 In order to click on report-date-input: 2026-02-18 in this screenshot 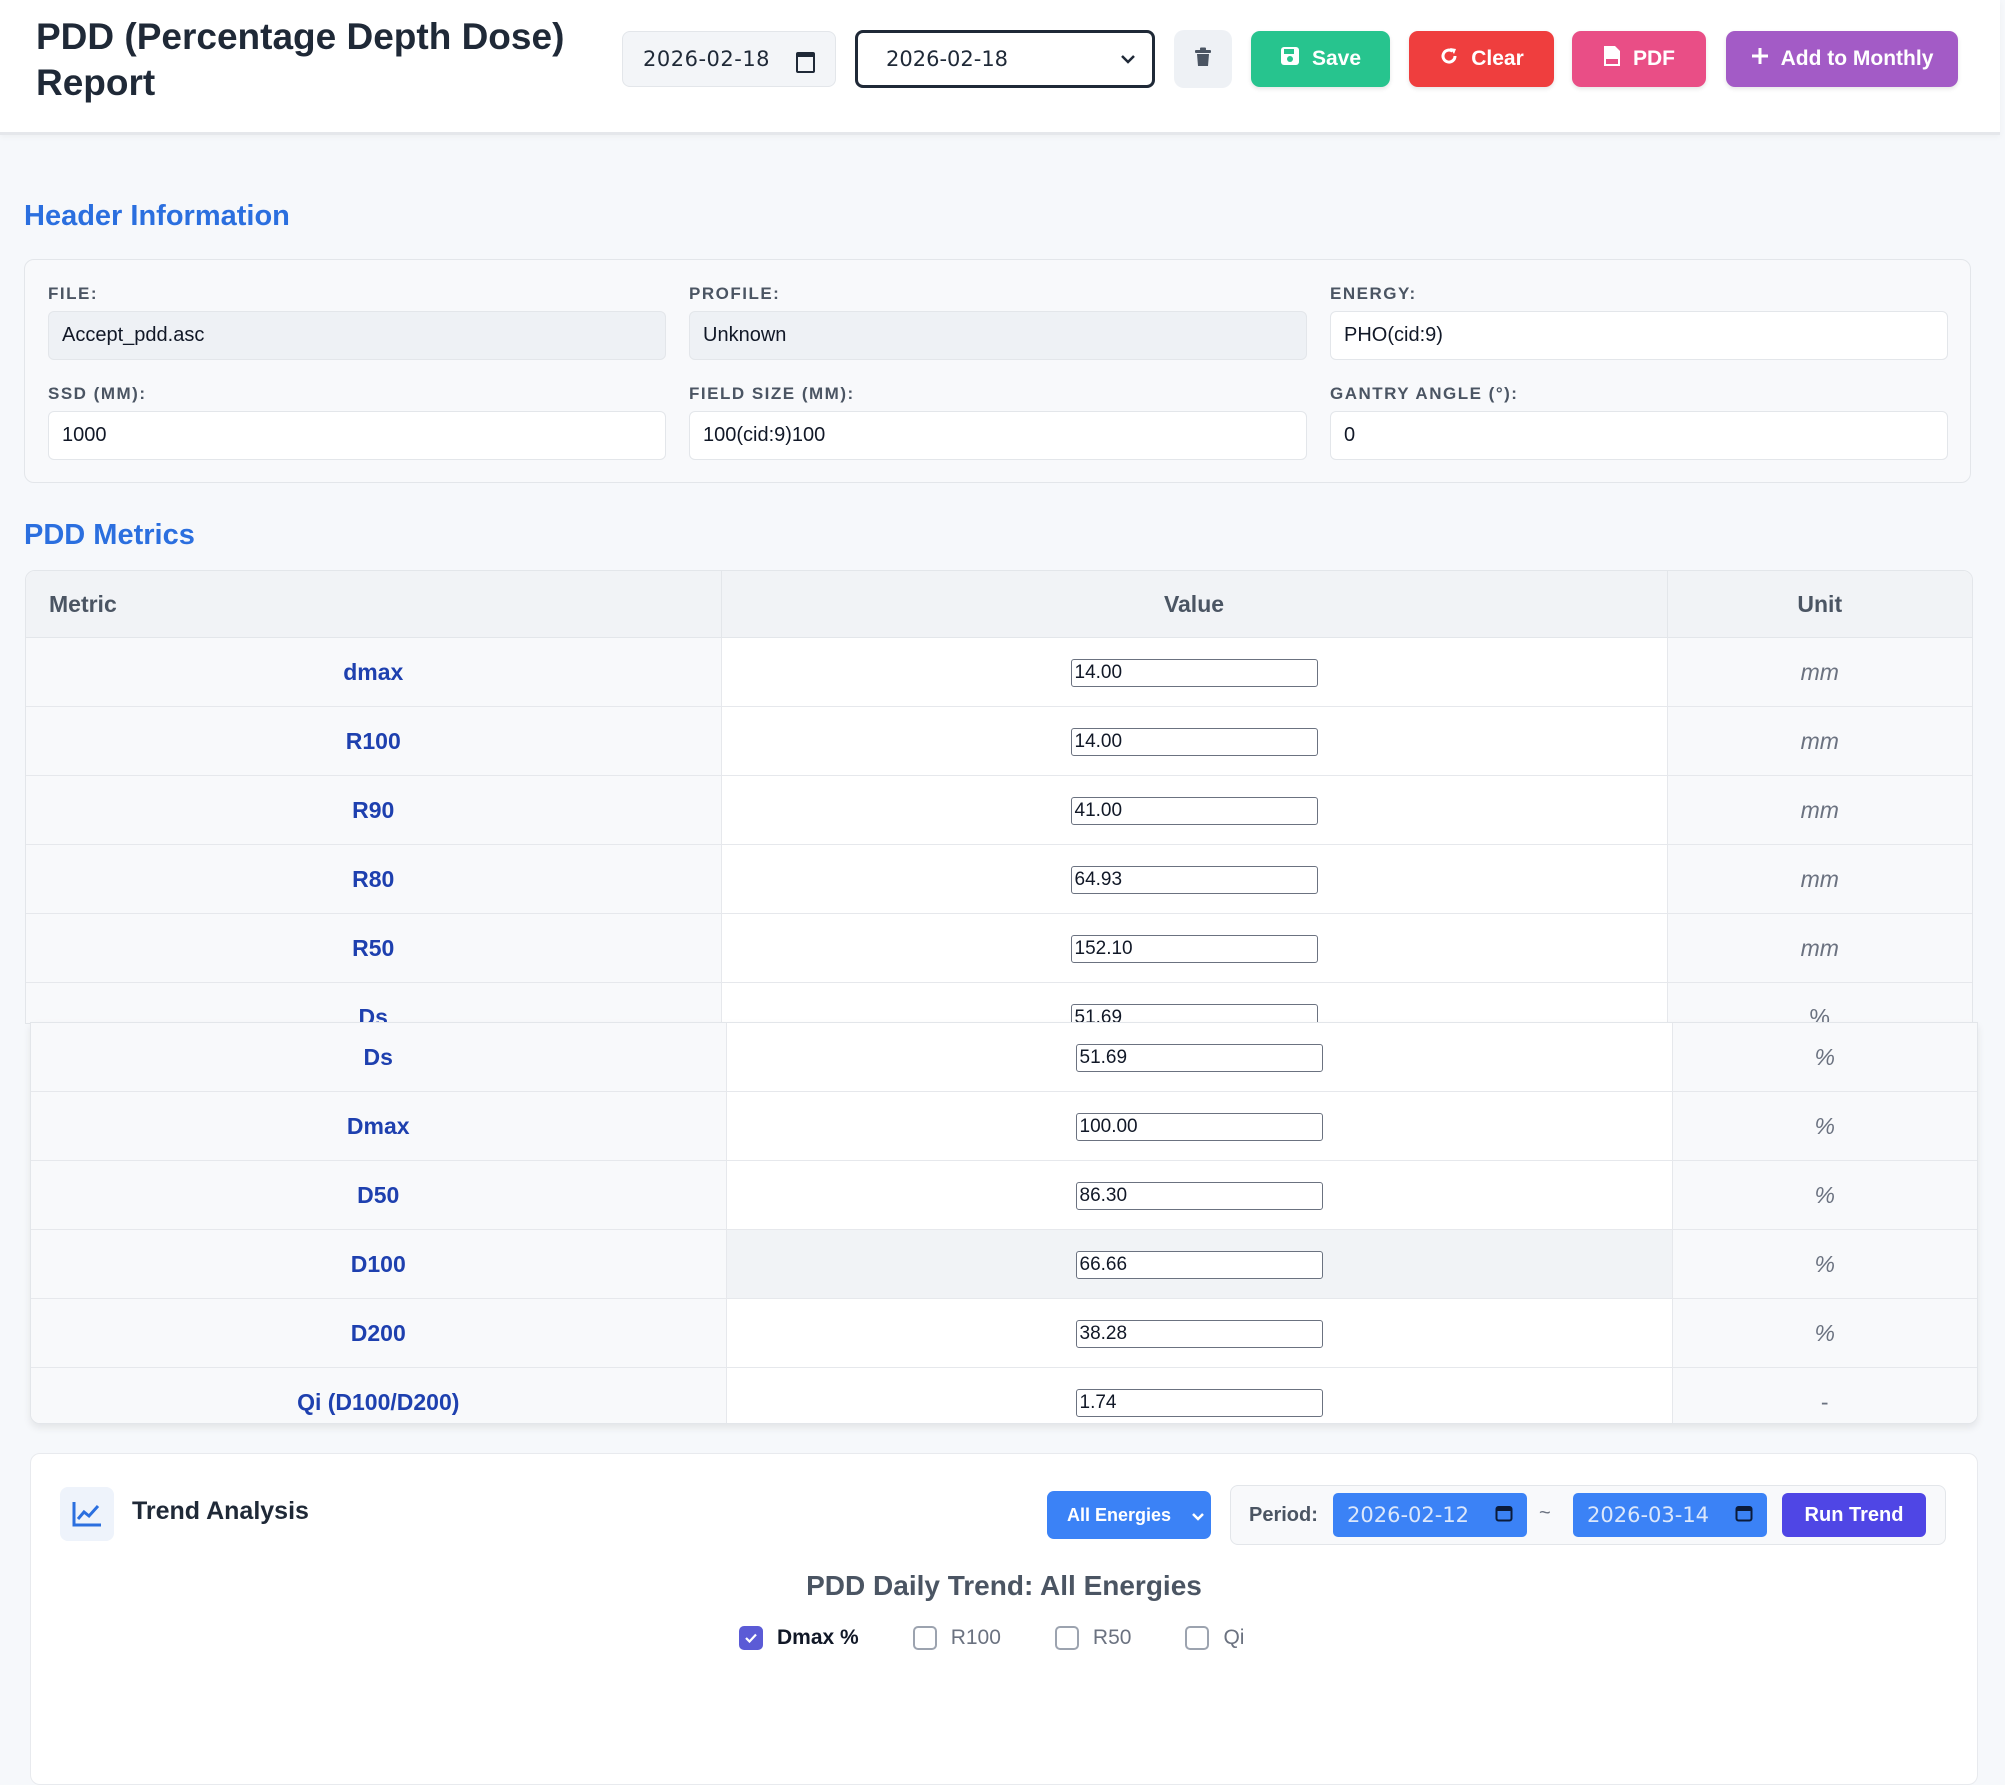, I will do `click(729, 59)`.